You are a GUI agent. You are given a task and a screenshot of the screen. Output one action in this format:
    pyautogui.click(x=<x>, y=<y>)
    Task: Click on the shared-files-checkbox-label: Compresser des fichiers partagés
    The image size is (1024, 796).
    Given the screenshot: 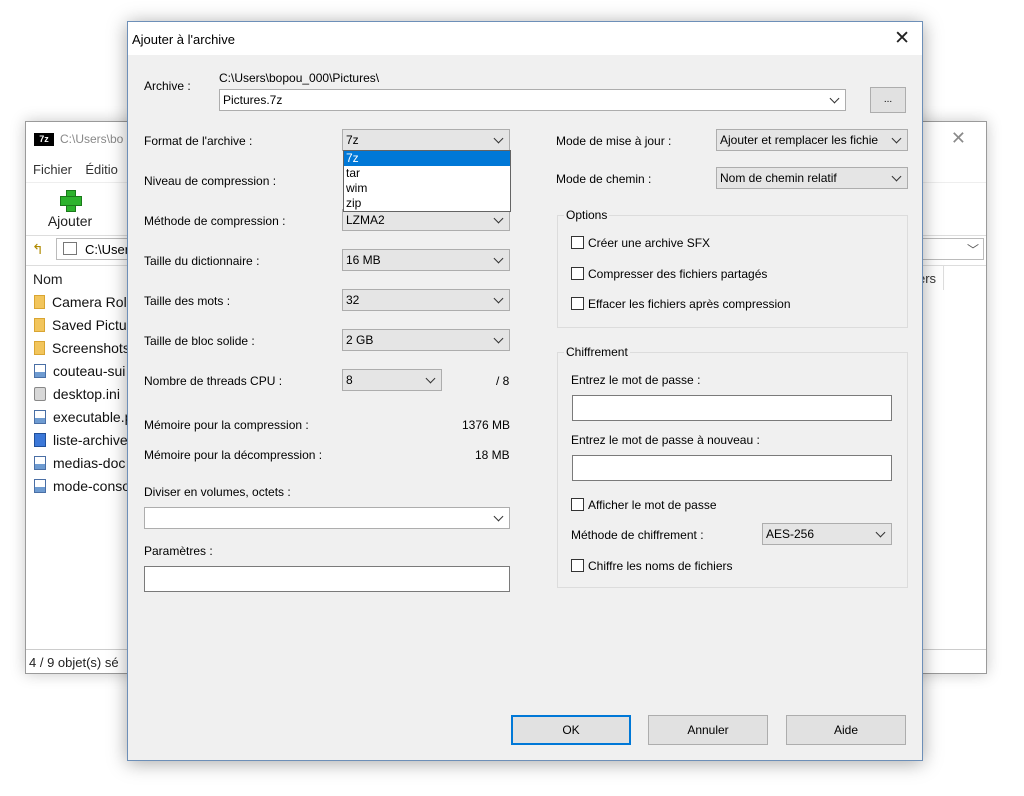 What is the action you would take?
    pyautogui.click(x=678, y=274)
    